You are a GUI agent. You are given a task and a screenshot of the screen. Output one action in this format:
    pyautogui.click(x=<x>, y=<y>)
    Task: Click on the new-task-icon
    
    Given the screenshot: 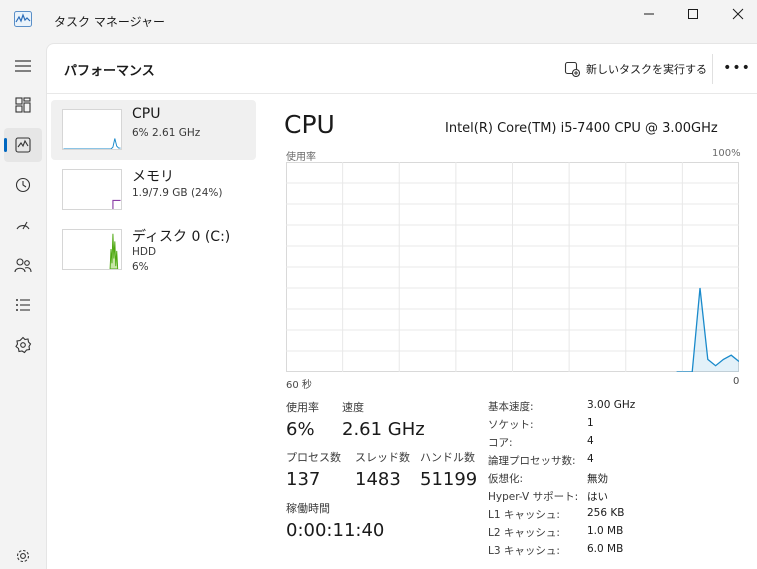 What is the action you would take?
    pyautogui.click(x=572, y=69)
    